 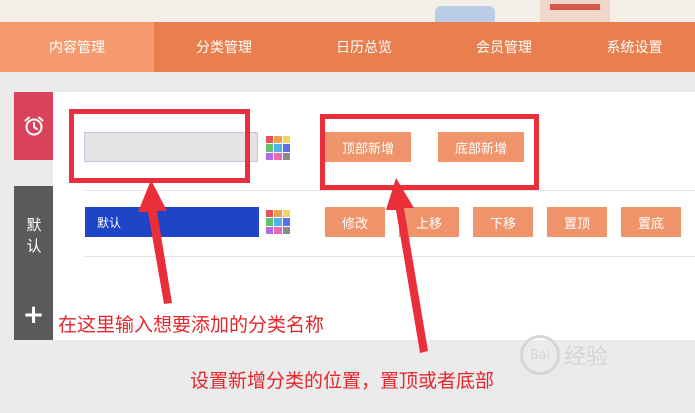 What do you see at coordinates (342, 381) in the screenshot?
I see `annotation-position-note: 设置新增分类的位置，置顶或者底部` at bounding box center [342, 381].